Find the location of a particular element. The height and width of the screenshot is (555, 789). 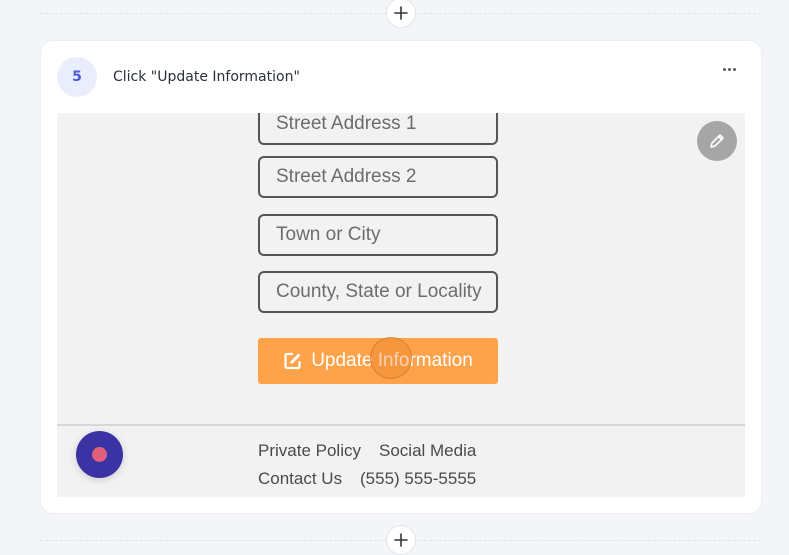

private-policy-link: Private Policy is located at coordinates (309, 450).